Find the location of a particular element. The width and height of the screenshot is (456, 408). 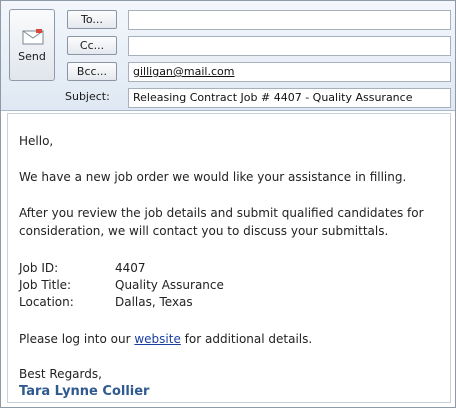

job-id-value: 4407 is located at coordinates (130, 268).